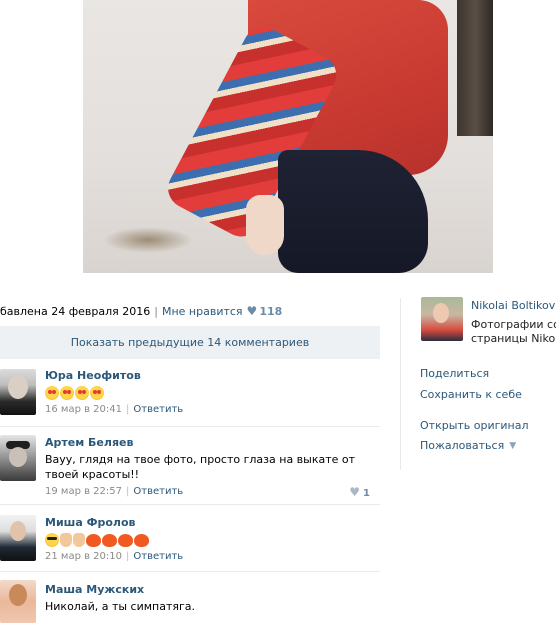 The width and height of the screenshot is (556, 623). I want to click on like-link: Мне нравится, so click(202, 311).